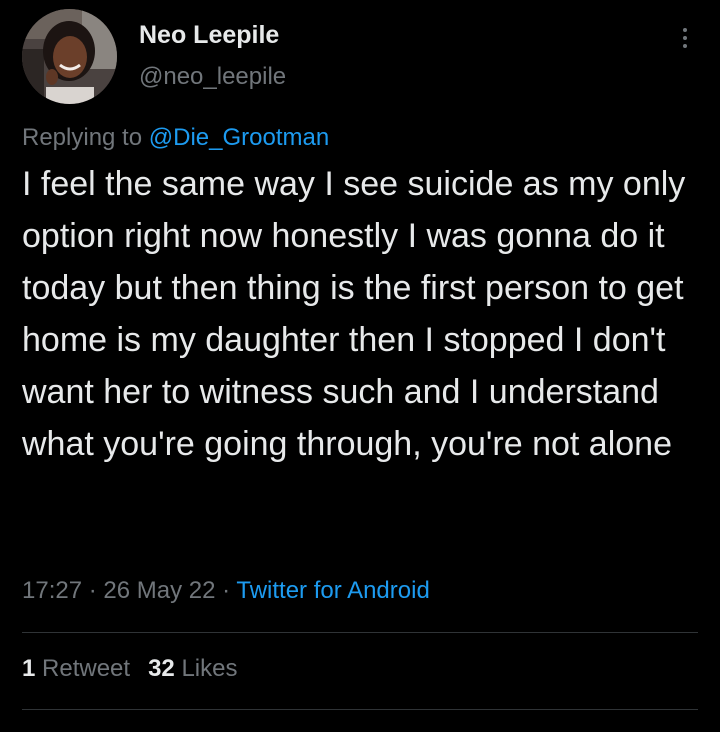 Image resolution: width=720 pixels, height=732 pixels. What do you see at coordinates (212, 77) in the screenshot?
I see `author-handle: @neo_leepile` at bounding box center [212, 77].